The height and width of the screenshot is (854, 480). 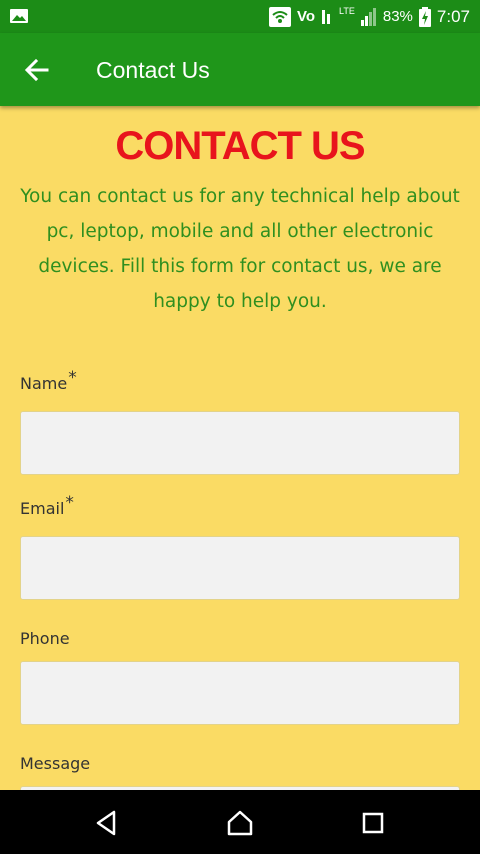 I want to click on lte-label: LTE, so click(x=347, y=10).